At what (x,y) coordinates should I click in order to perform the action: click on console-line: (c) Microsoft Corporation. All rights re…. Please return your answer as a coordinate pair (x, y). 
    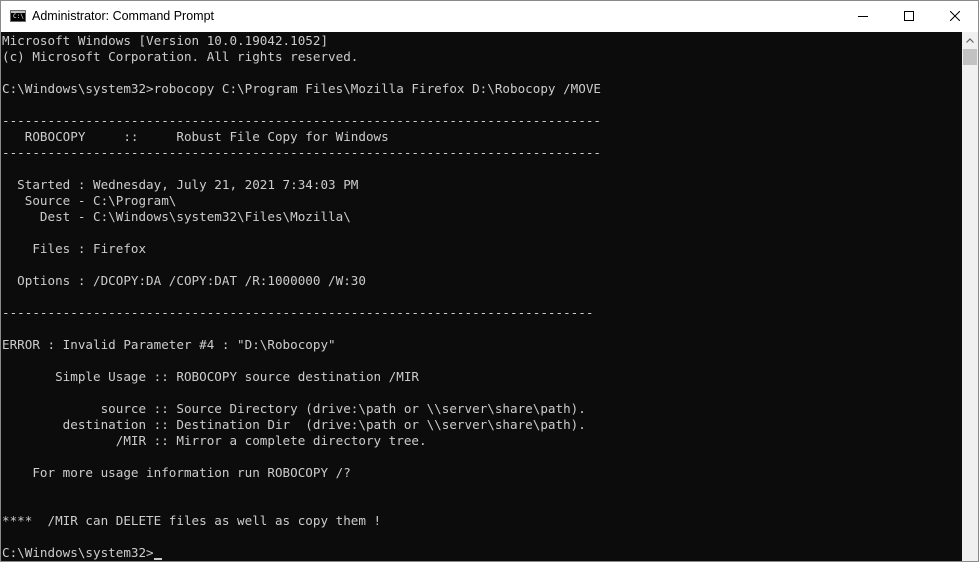
    Looking at the image, I should click on (180, 56).